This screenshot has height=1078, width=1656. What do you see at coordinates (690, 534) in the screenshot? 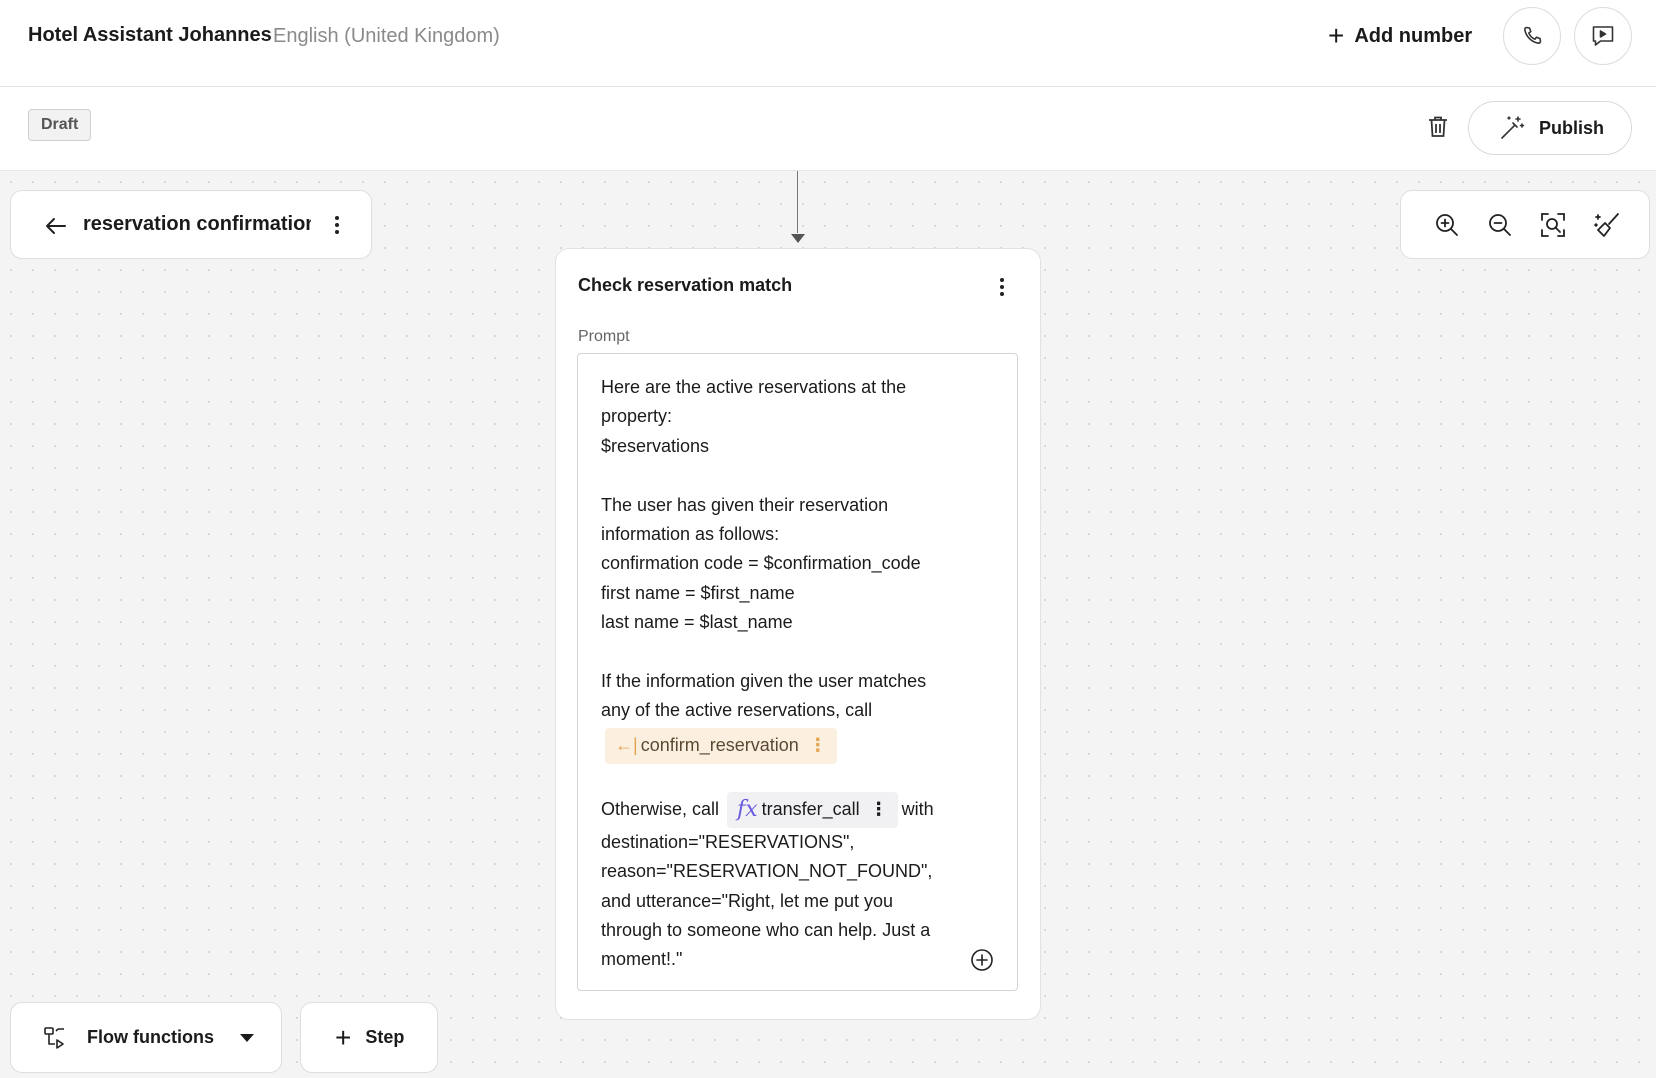
I see `prompt-line: information as follows:` at bounding box center [690, 534].